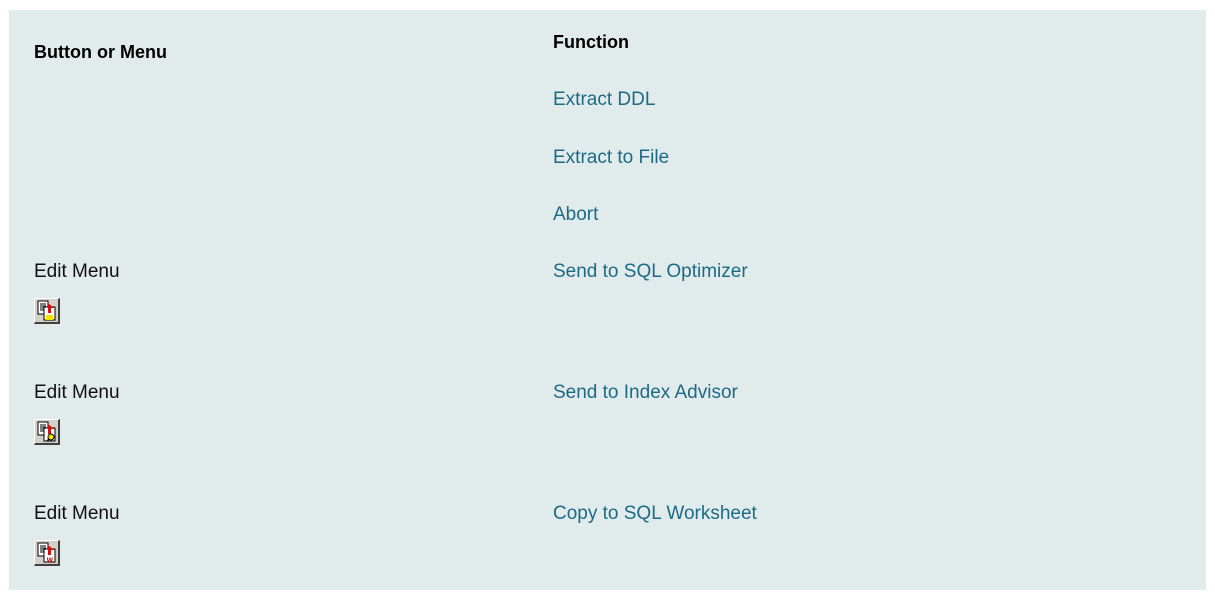  Describe the element at coordinates (591, 42) in the screenshot. I see `column-header-function: Function` at that location.